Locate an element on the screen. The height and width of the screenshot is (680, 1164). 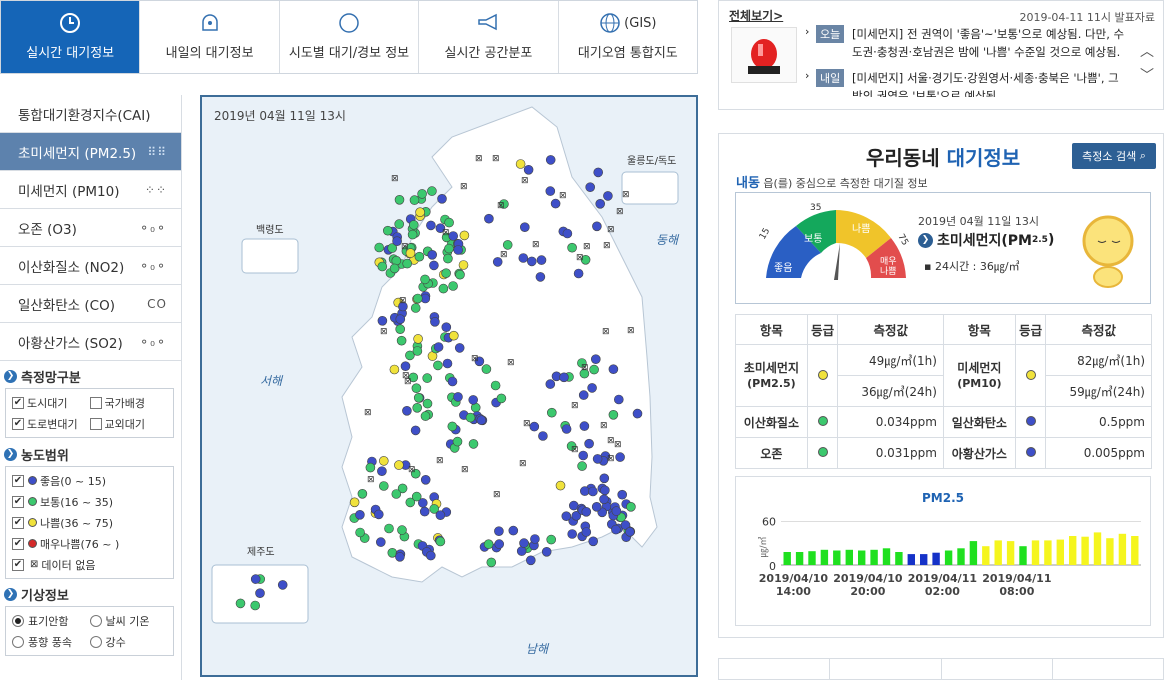
gauge-tick-15: 15 is located at coordinates (765, 234).